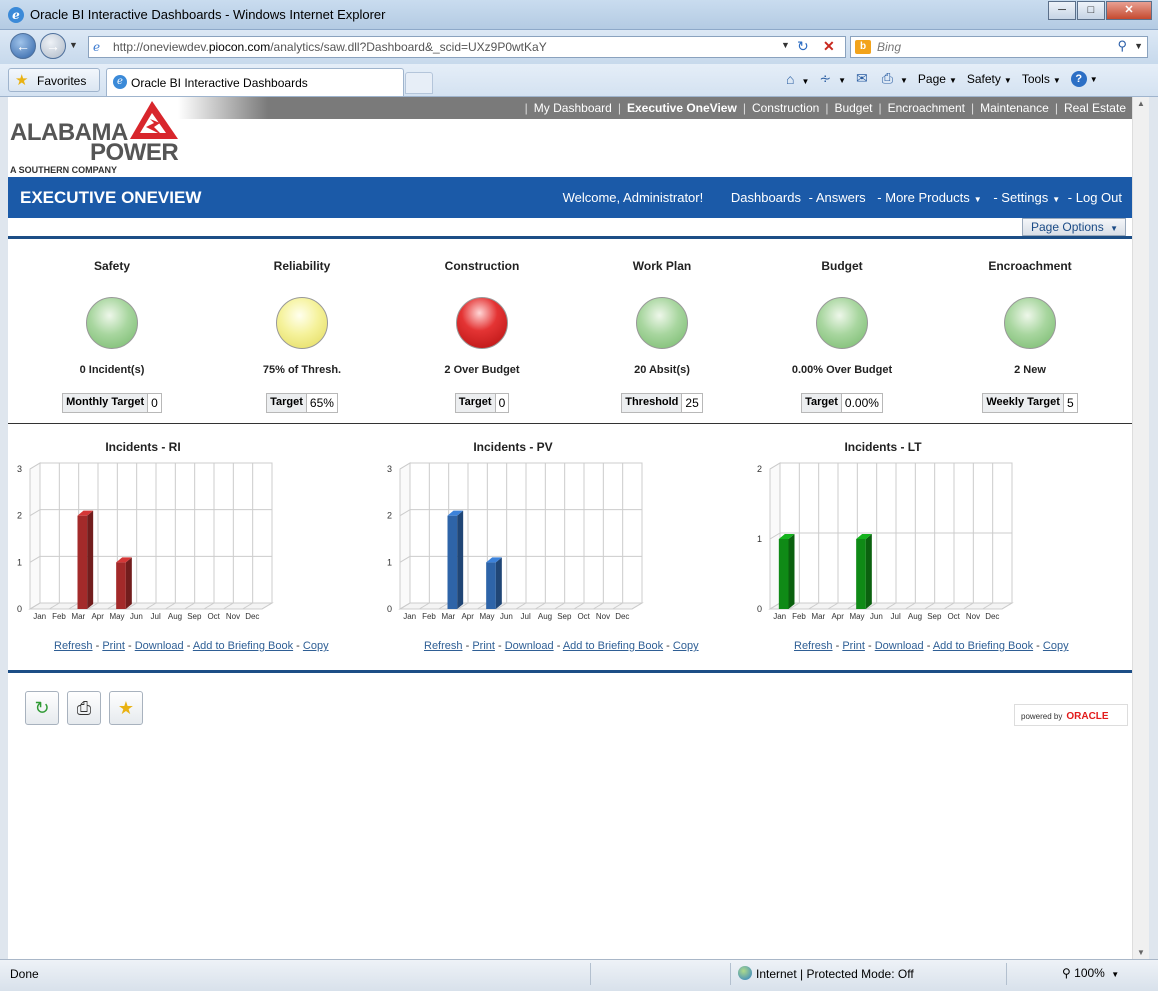  What do you see at coordinates (448, 616) in the screenshot?
I see `x-tick-label: Mar` at bounding box center [448, 616].